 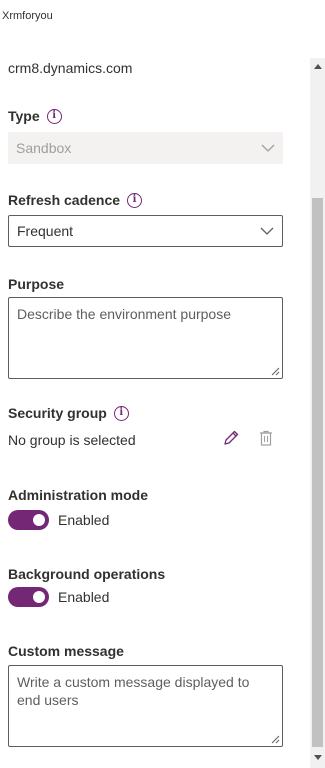 What do you see at coordinates (318, 757) in the screenshot?
I see `scroll-down-arrow-icon` at bounding box center [318, 757].